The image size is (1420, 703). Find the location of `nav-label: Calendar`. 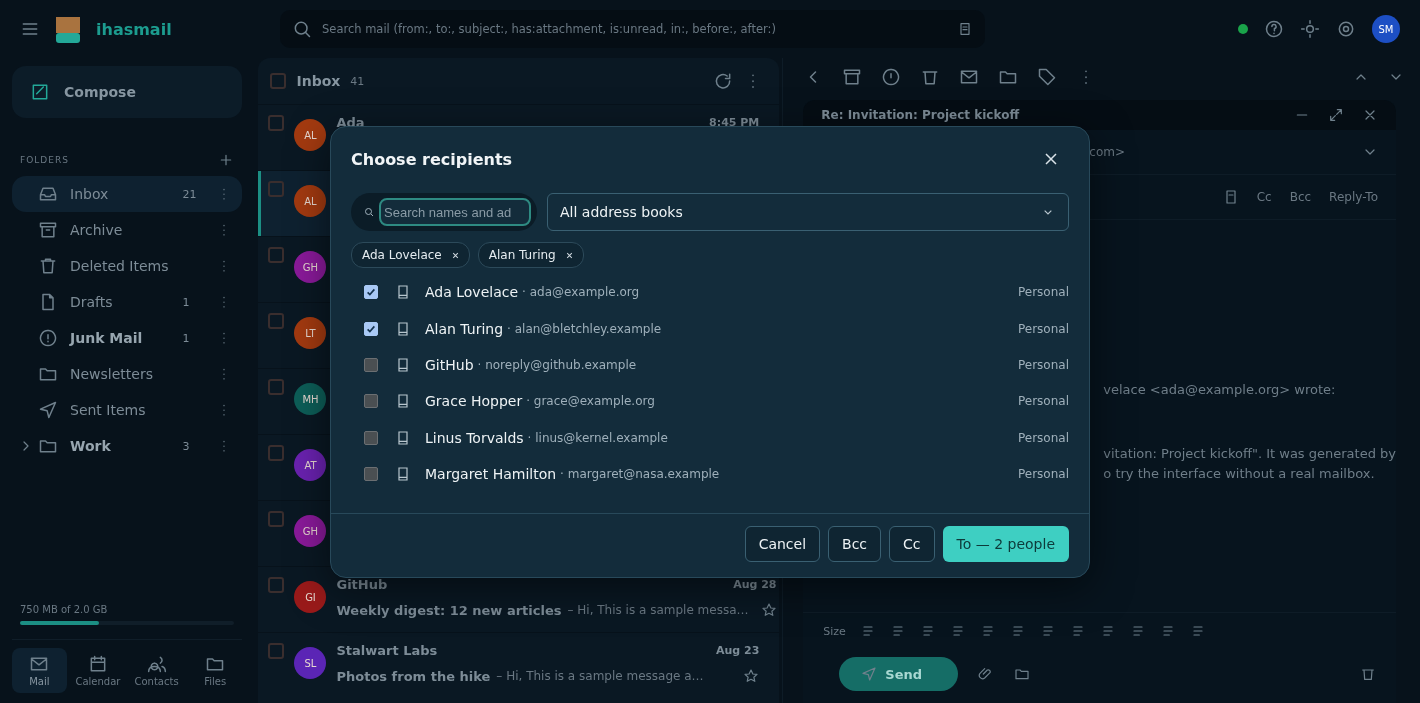

nav-label: Calendar is located at coordinates (98, 681).